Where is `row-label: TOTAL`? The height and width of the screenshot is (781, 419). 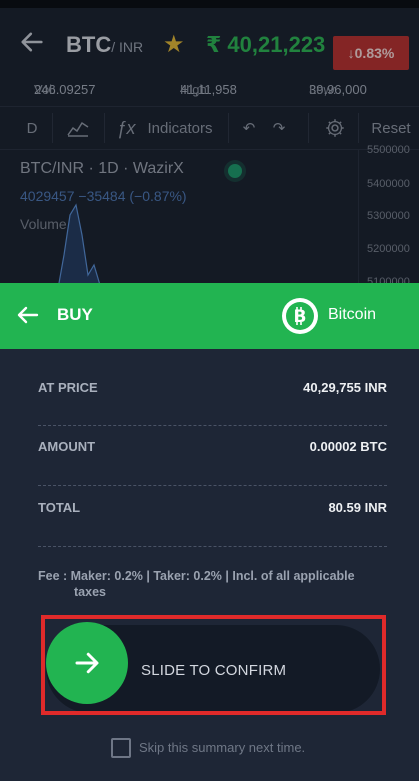
row-label: TOTAL is located at coordinates (59, 507).